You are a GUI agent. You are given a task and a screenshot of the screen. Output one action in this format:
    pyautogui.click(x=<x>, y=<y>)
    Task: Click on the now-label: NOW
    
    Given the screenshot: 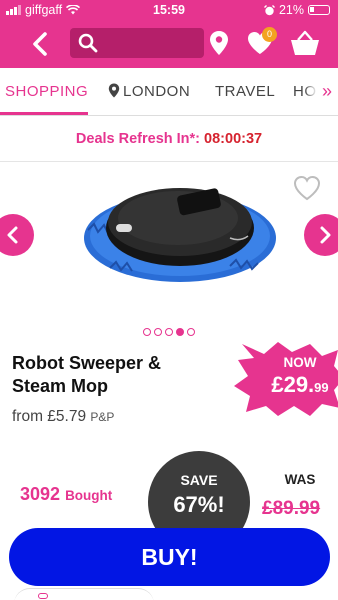 What is the action you would take?
    pyautogui.click(x=300, y=362)
    